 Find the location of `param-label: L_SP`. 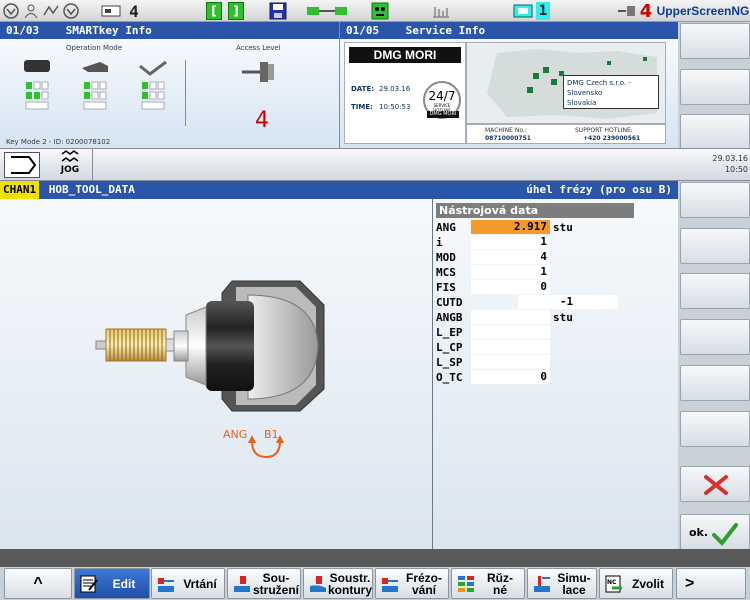

param-label: L_SP is located at coordinates (449, 362).